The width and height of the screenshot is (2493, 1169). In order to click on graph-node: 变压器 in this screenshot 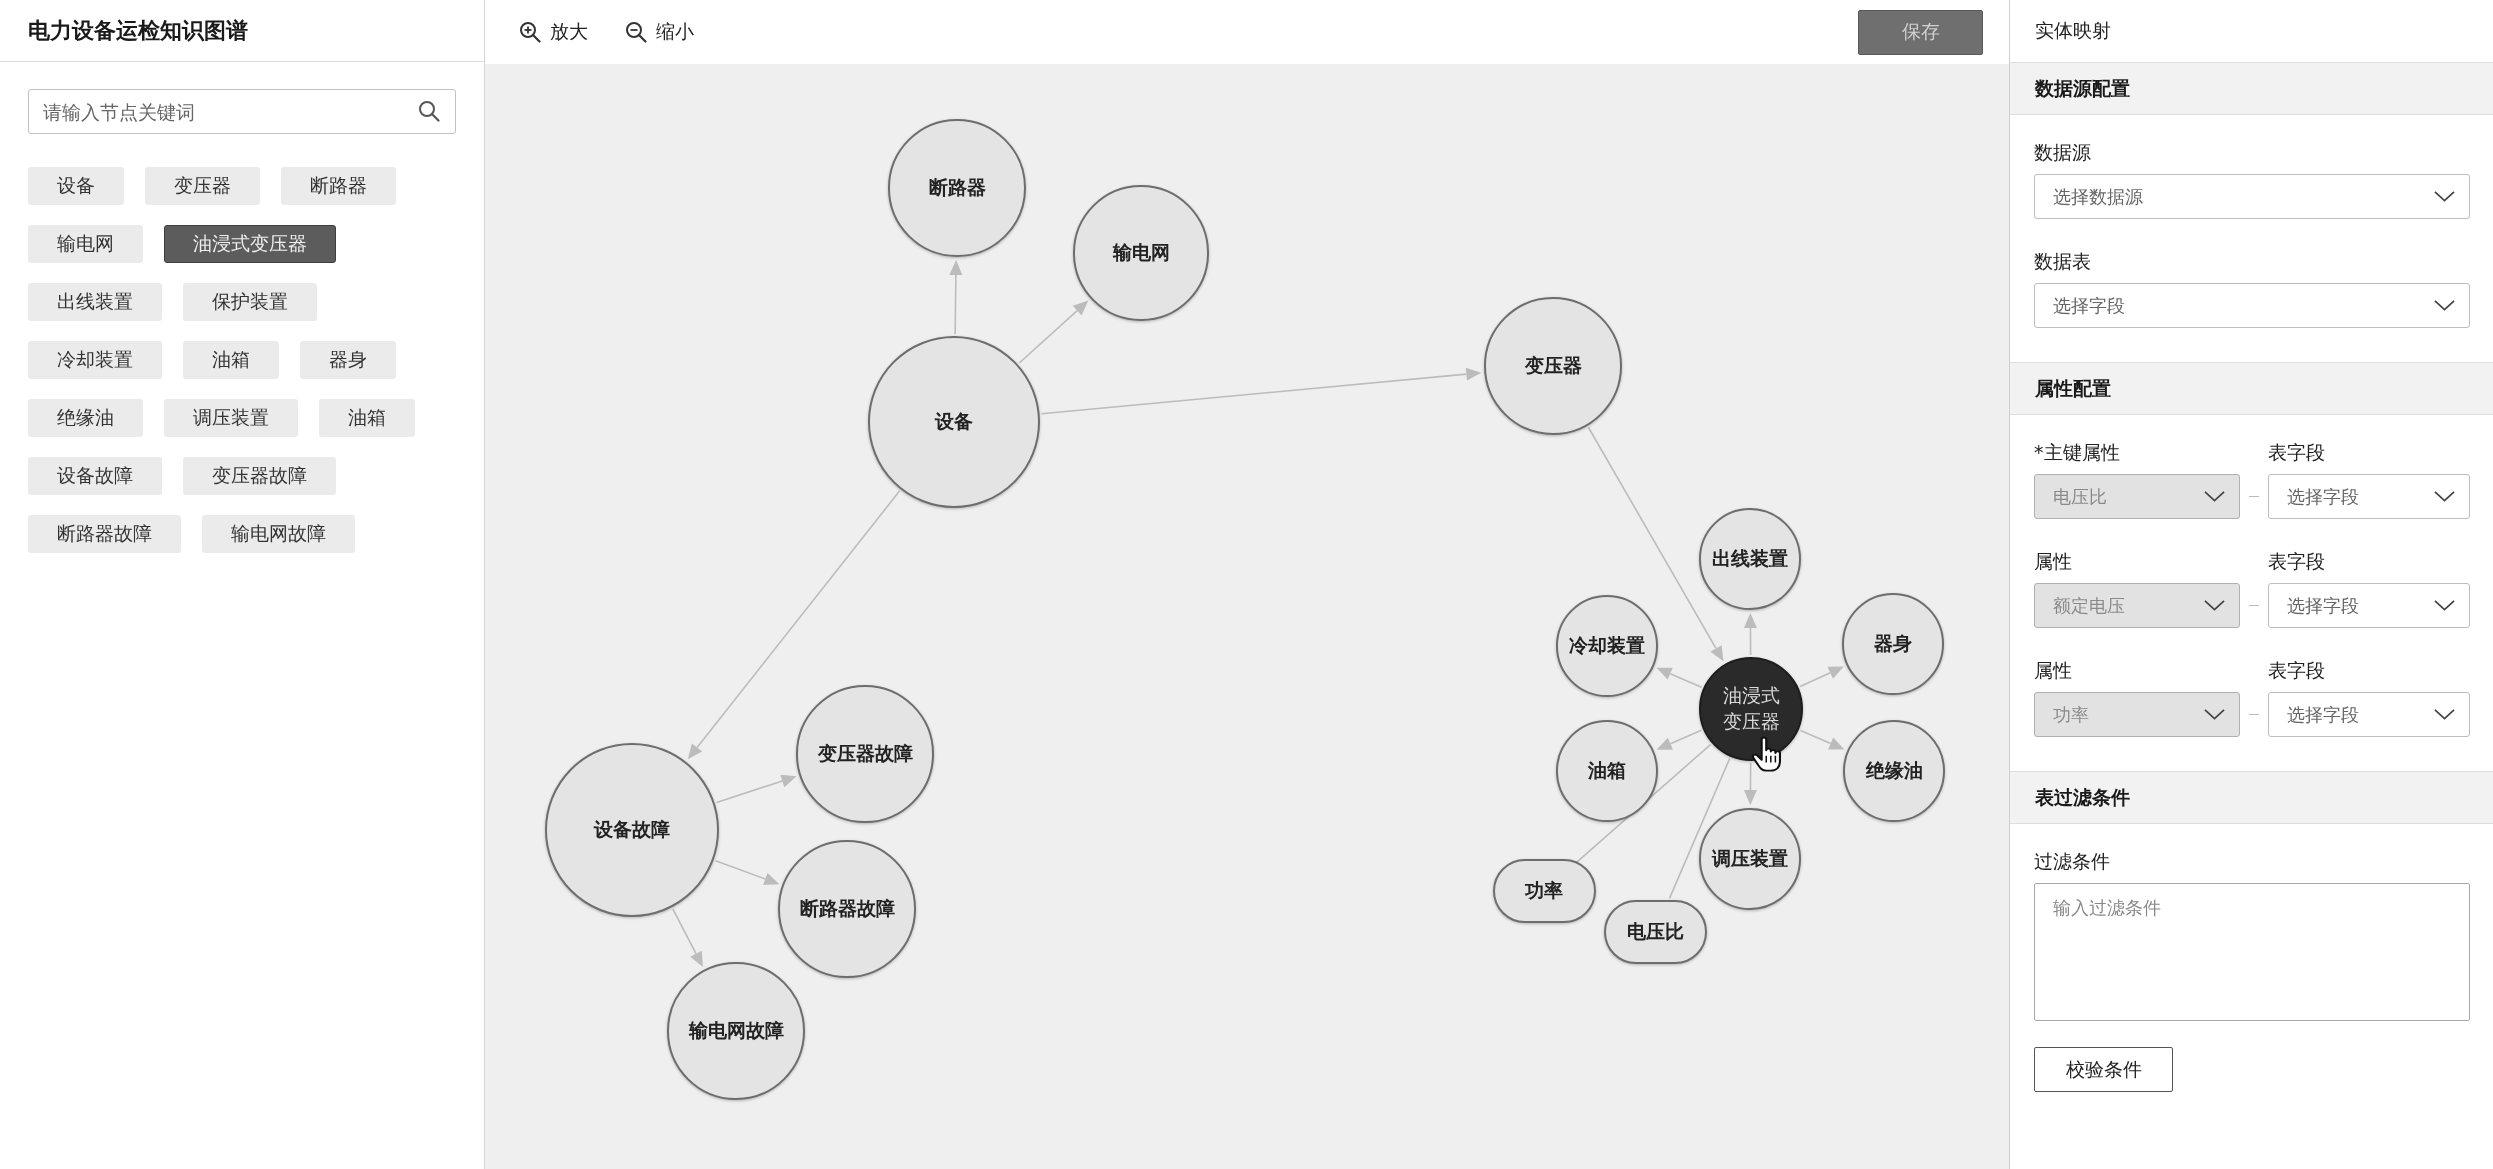, I will do `click(1553, 366)`.